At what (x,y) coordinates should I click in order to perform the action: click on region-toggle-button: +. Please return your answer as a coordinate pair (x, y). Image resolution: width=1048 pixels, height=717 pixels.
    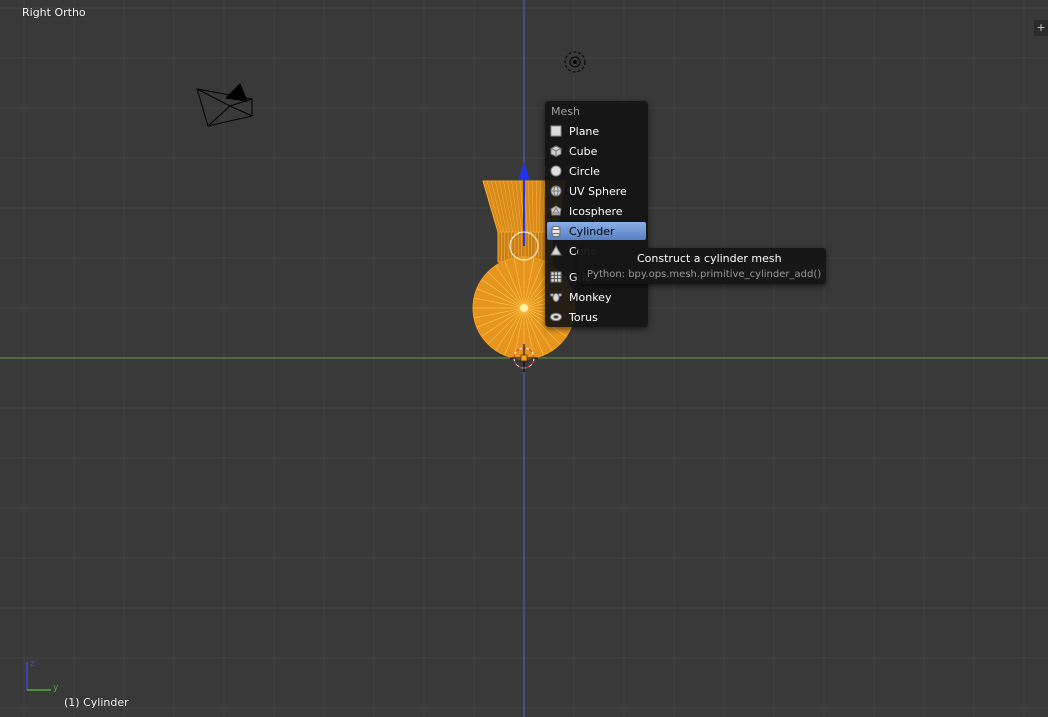
    Looking at the image, I should click on (1041, 28).